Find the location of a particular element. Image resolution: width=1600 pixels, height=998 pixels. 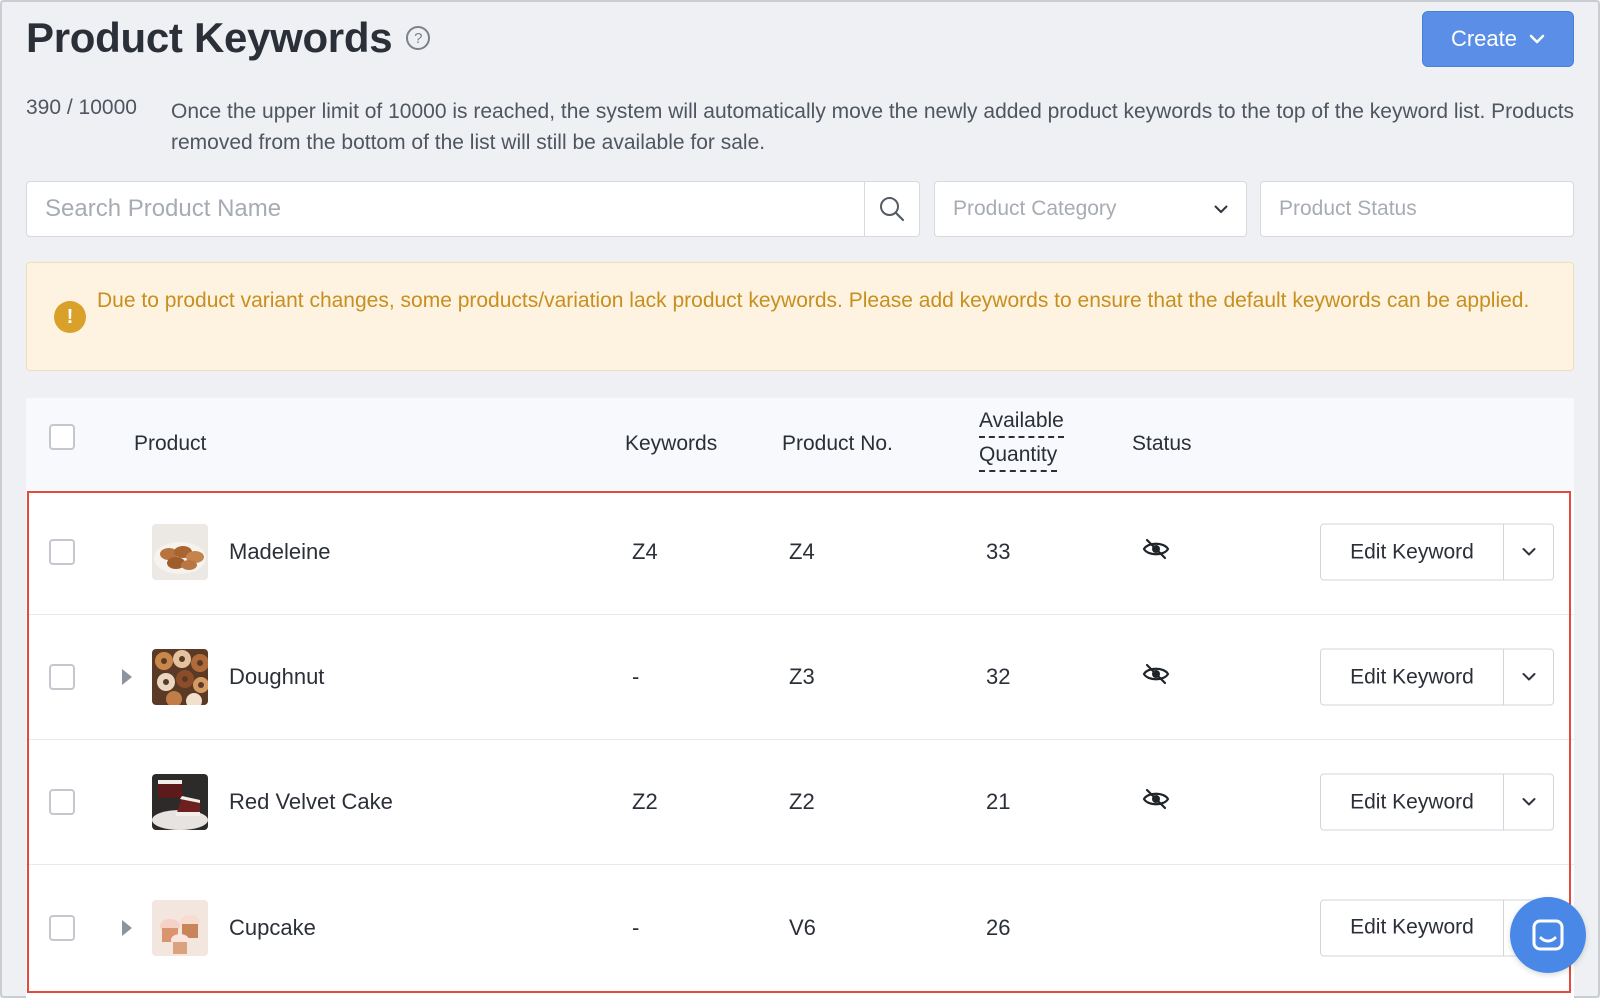

product-no-value: Z2 is located at coordinates (802, 801).